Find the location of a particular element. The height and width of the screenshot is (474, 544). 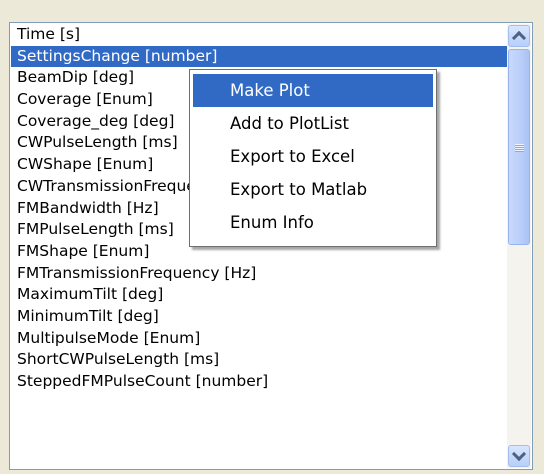

list-item: MaximumTilt [deg] is located at coordinates (259, 295).